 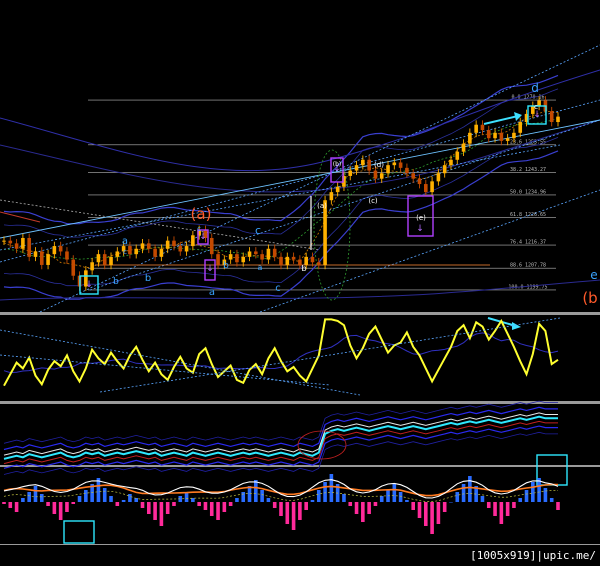 I want to click on red-trend-segment, so click(x=20, y=217).